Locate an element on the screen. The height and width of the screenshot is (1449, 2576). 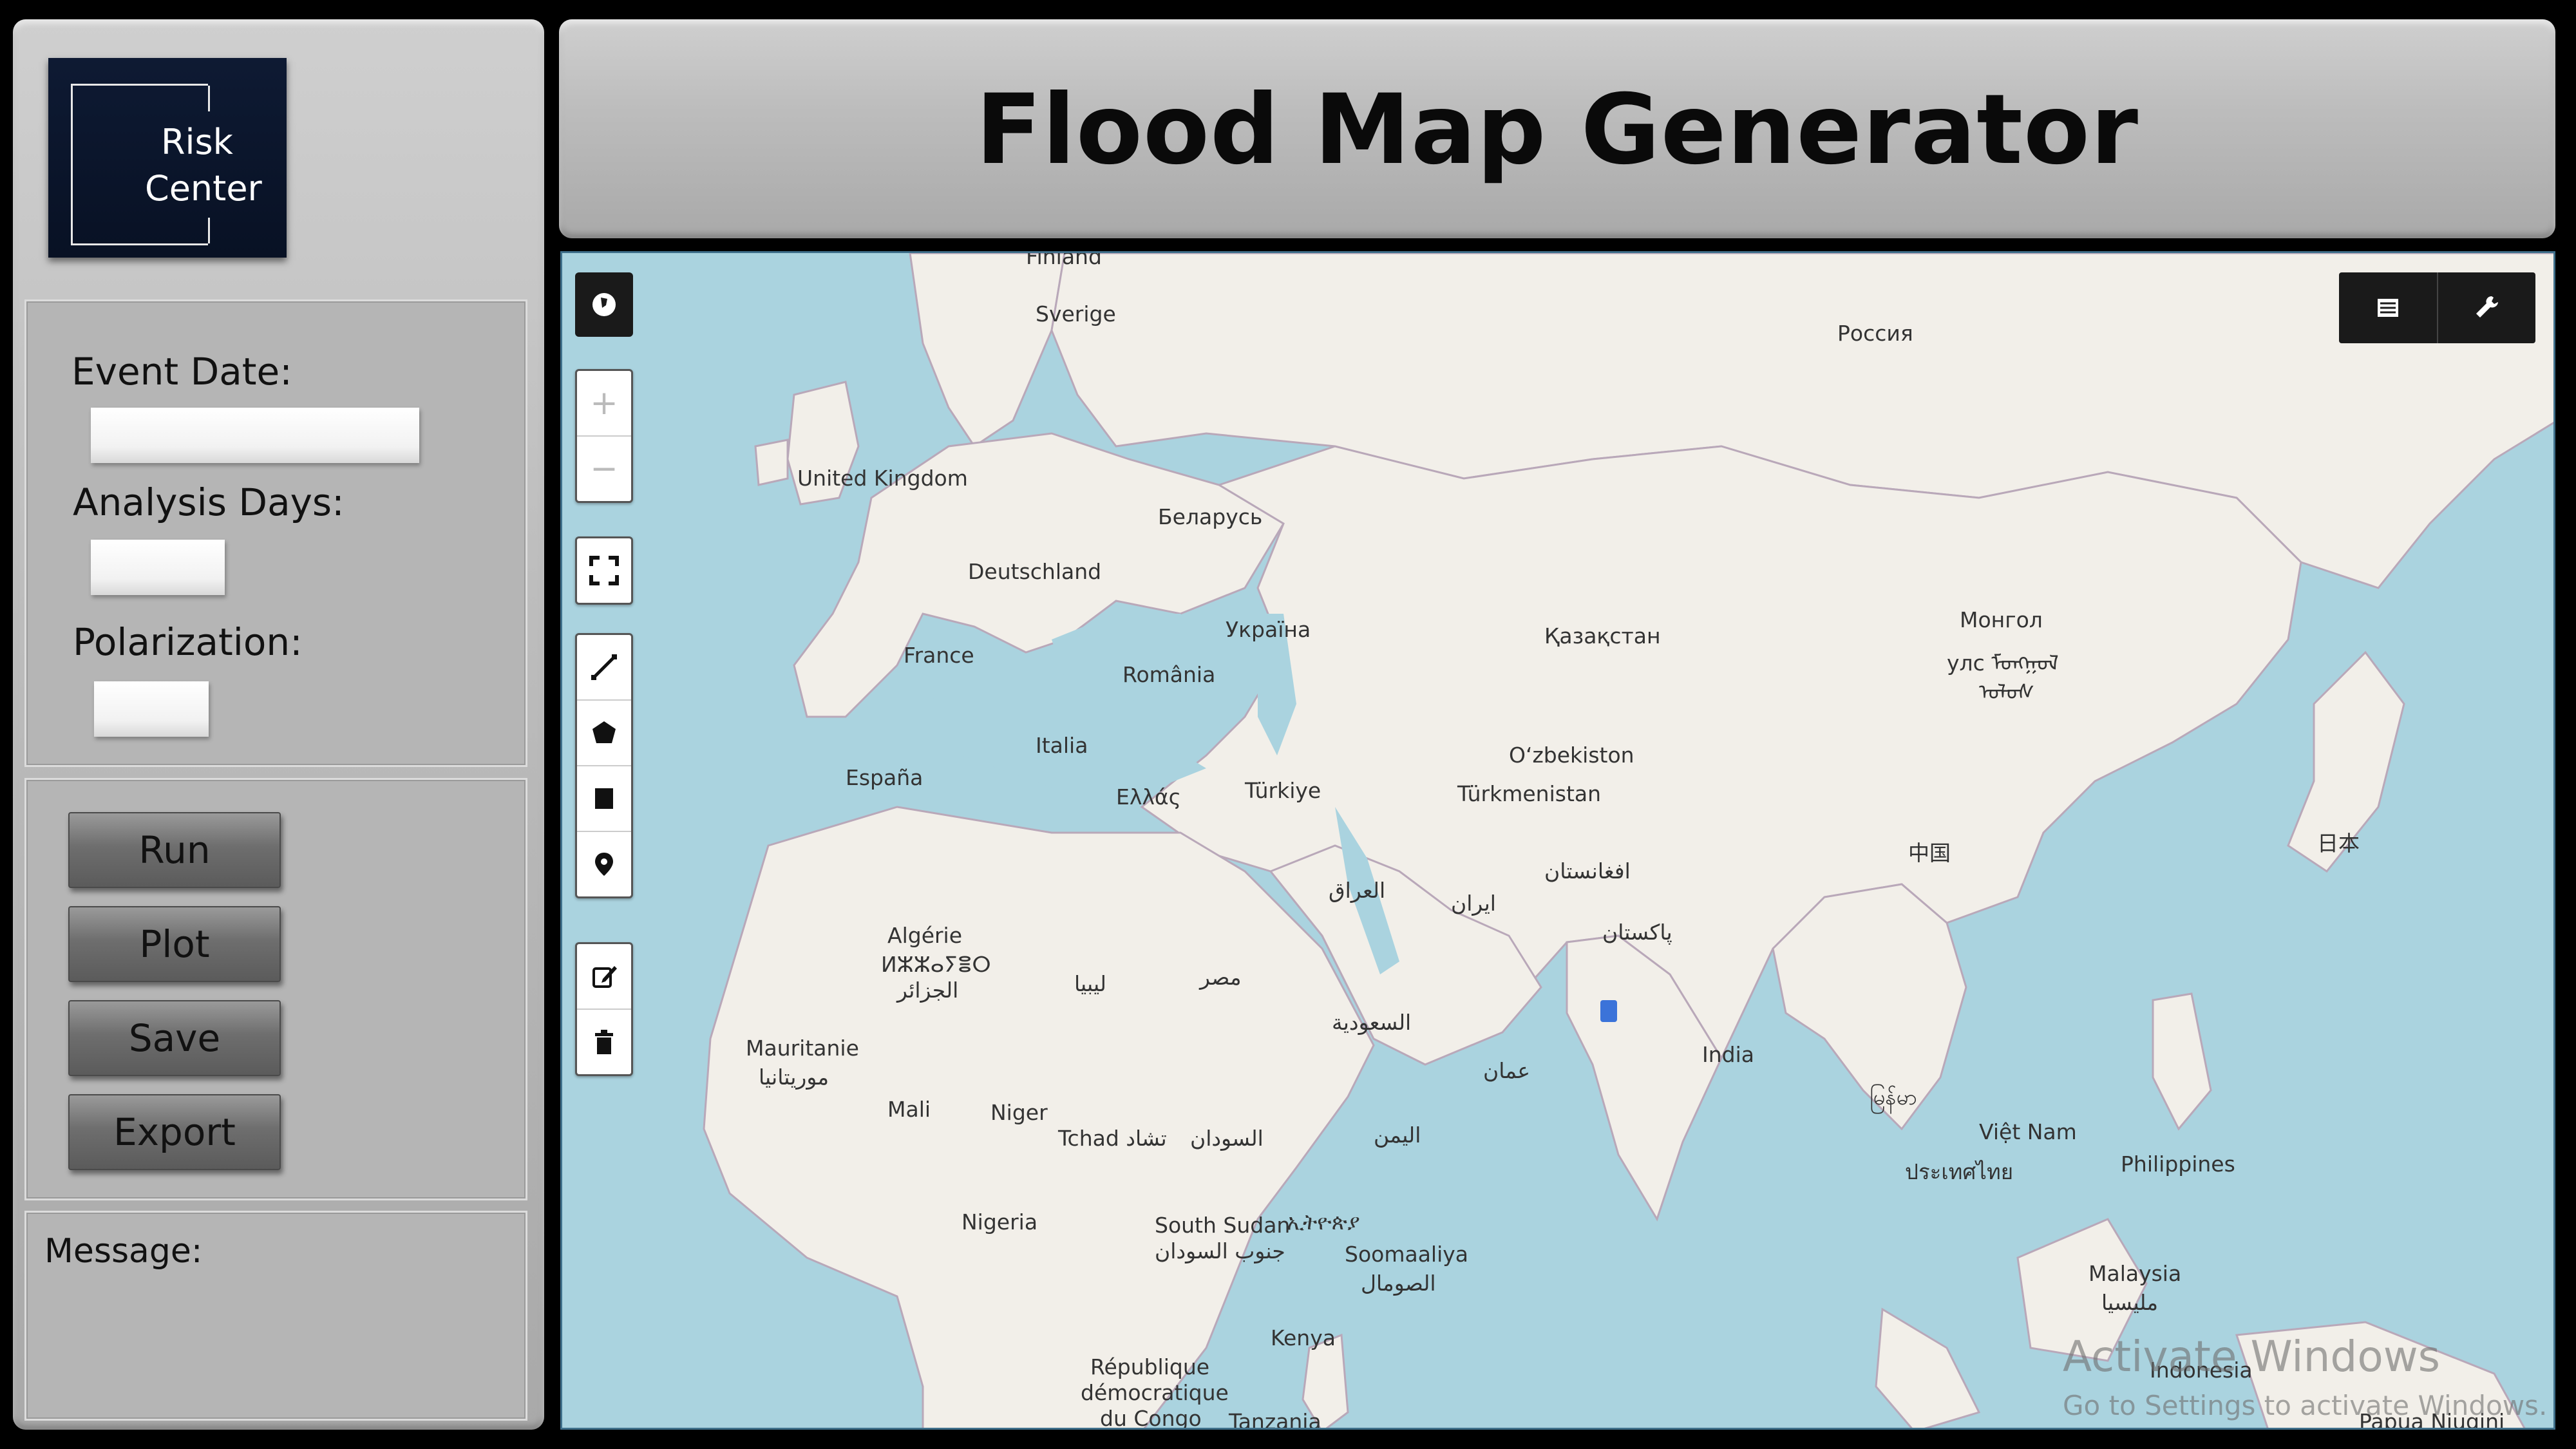
location-marker is located at coordinates (1609, 1011).